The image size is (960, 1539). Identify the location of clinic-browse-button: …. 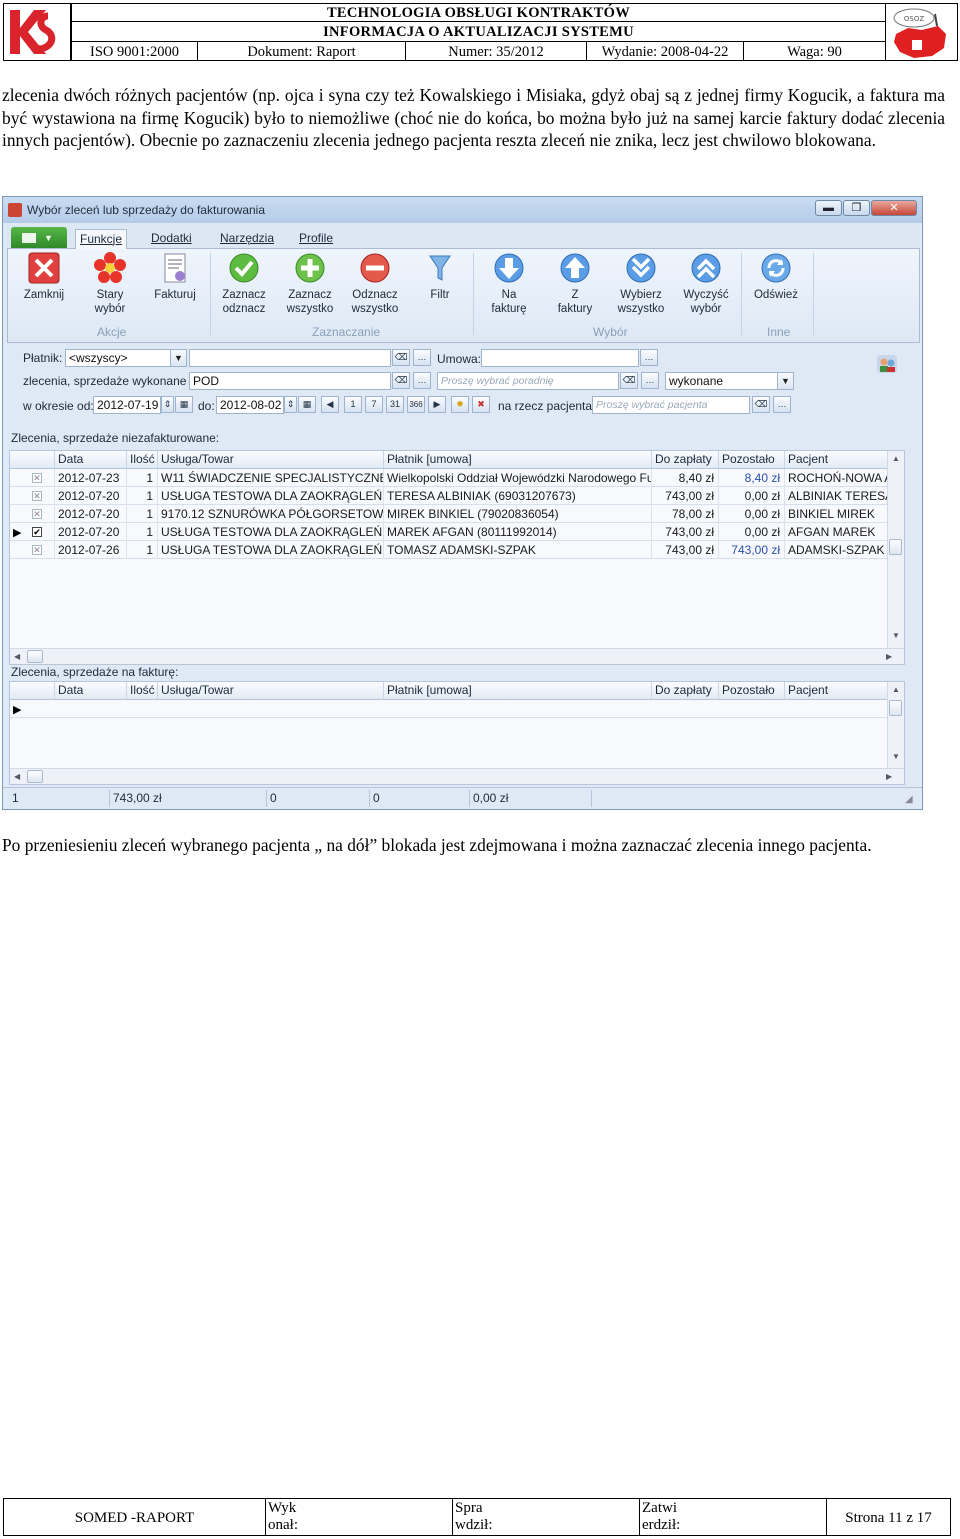
(650, 380).